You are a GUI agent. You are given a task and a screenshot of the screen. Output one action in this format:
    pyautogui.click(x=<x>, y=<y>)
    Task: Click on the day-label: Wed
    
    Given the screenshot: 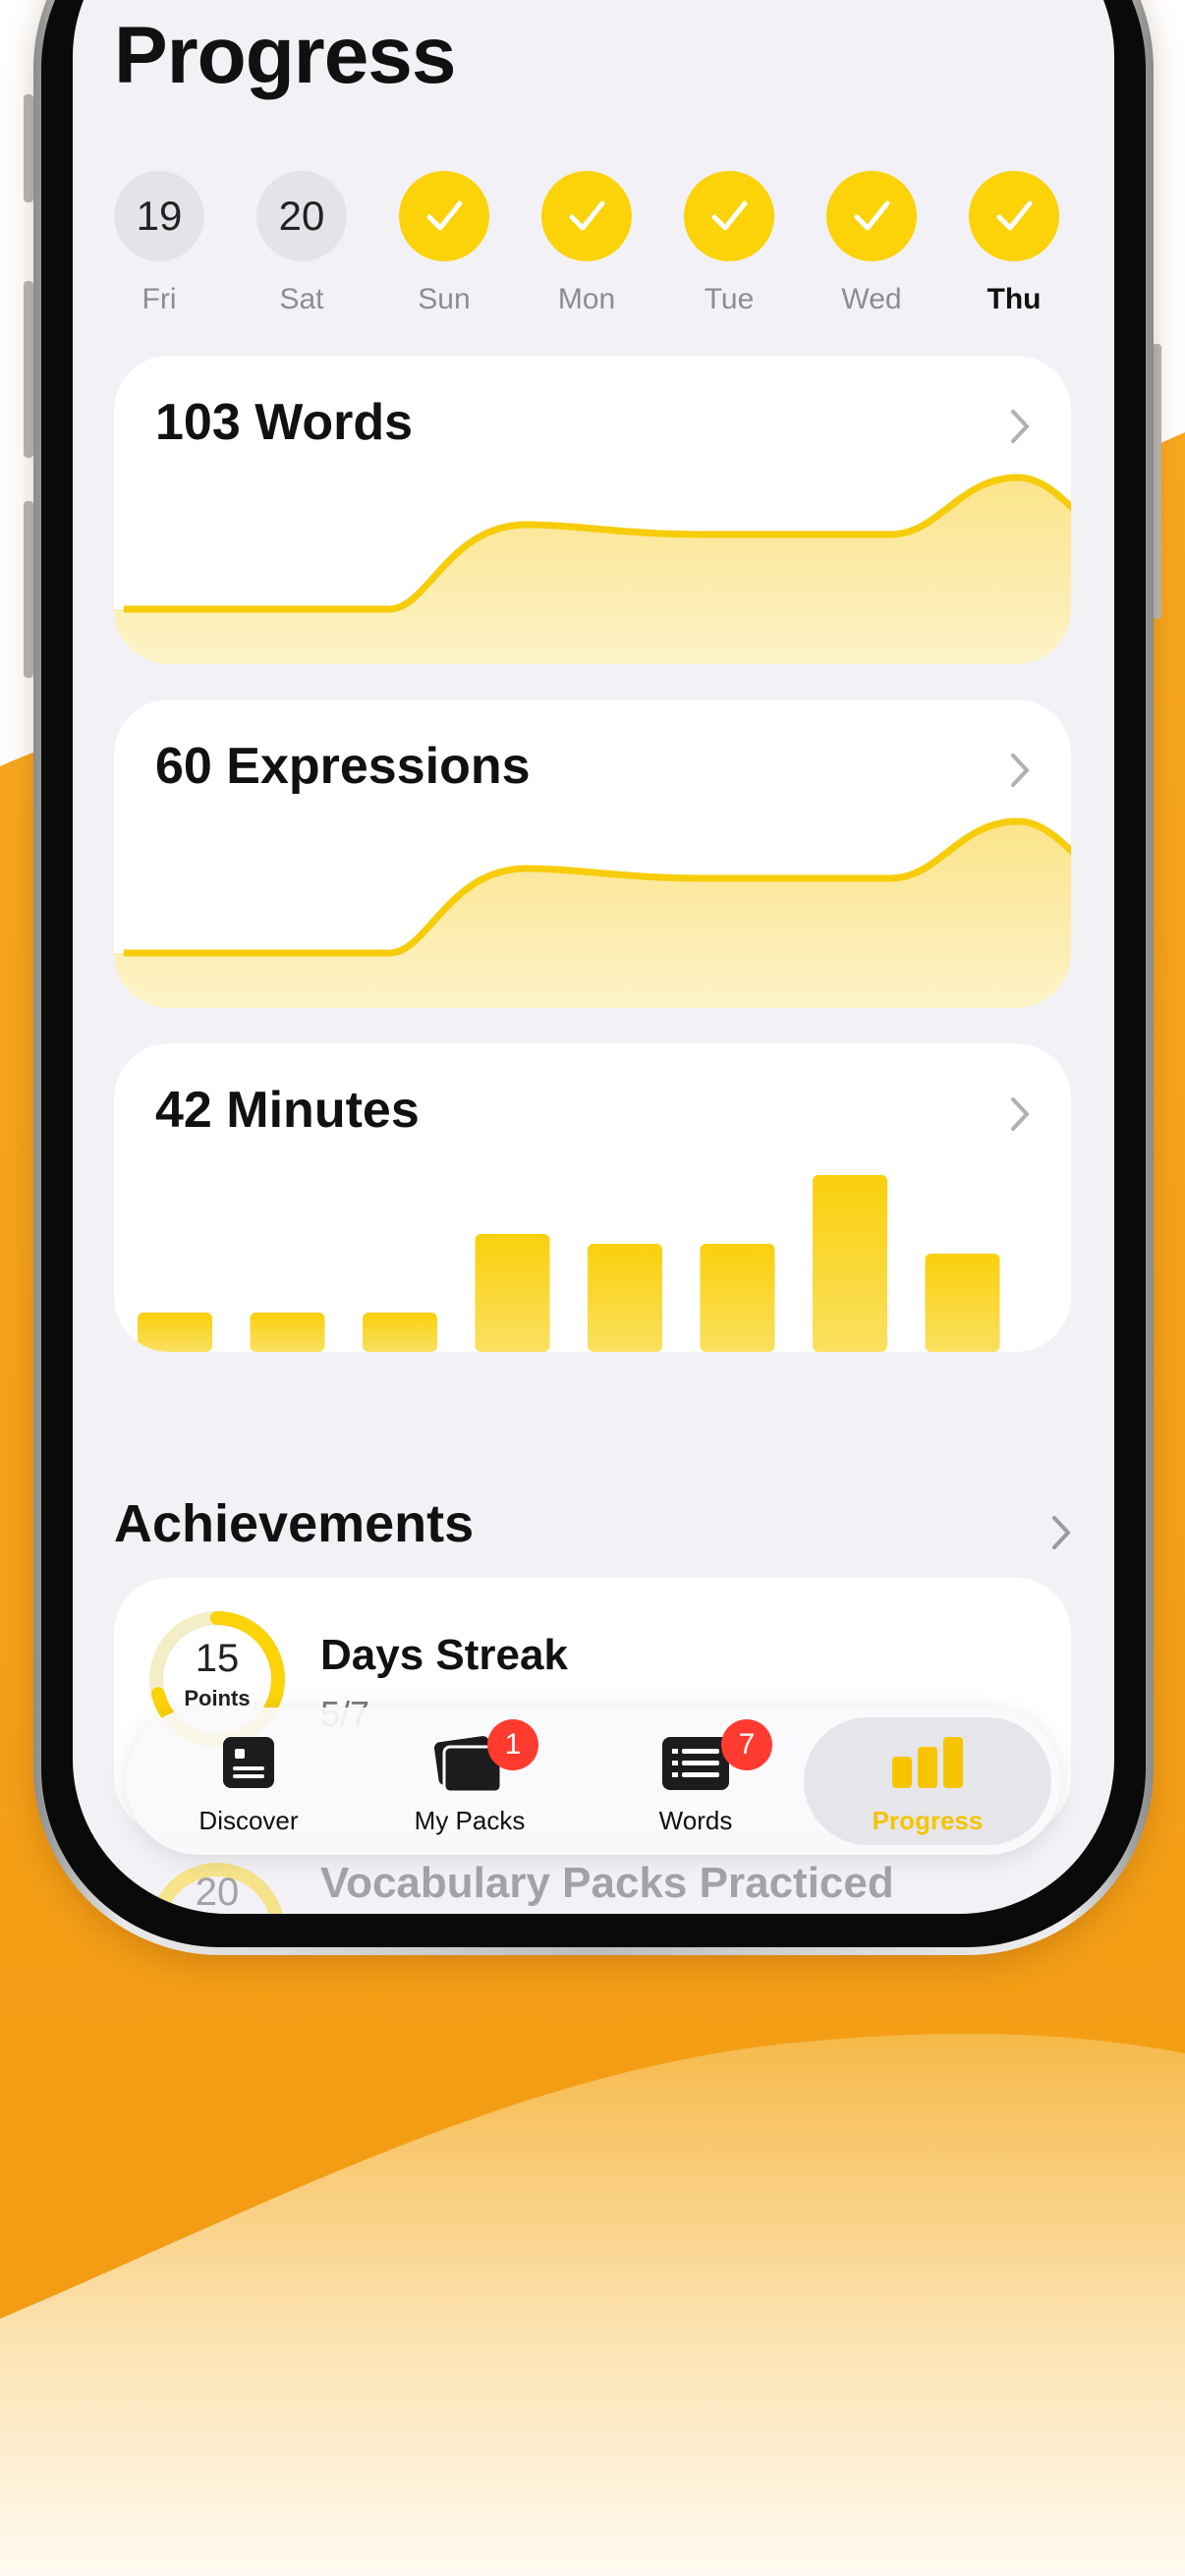 What is the action you would take?
    pyautogui.click(x=872, y=299)
    